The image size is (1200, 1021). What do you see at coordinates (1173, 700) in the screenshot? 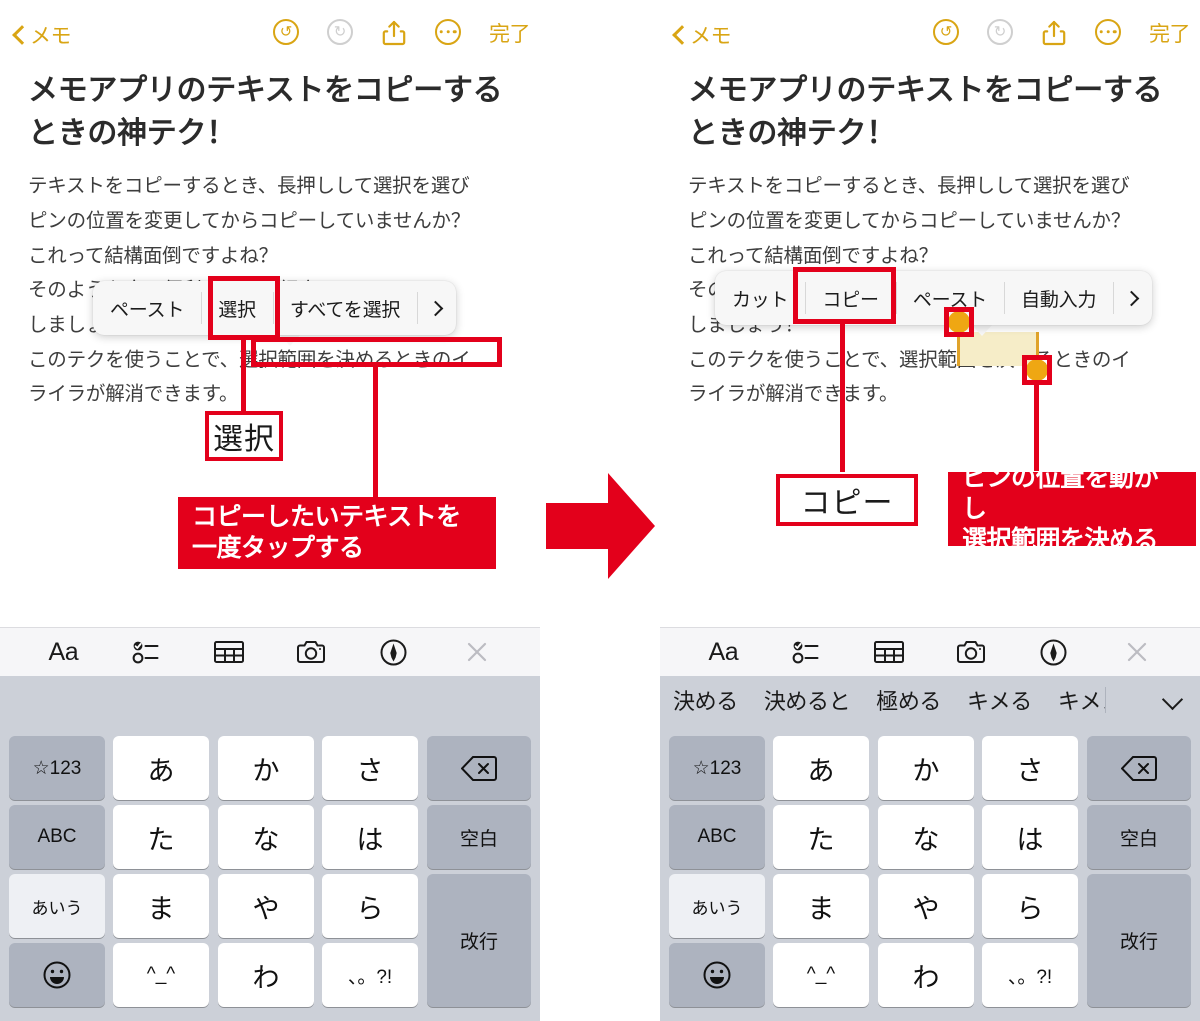
I see `chevron-down-icon` at bounding box center [1173, 700].